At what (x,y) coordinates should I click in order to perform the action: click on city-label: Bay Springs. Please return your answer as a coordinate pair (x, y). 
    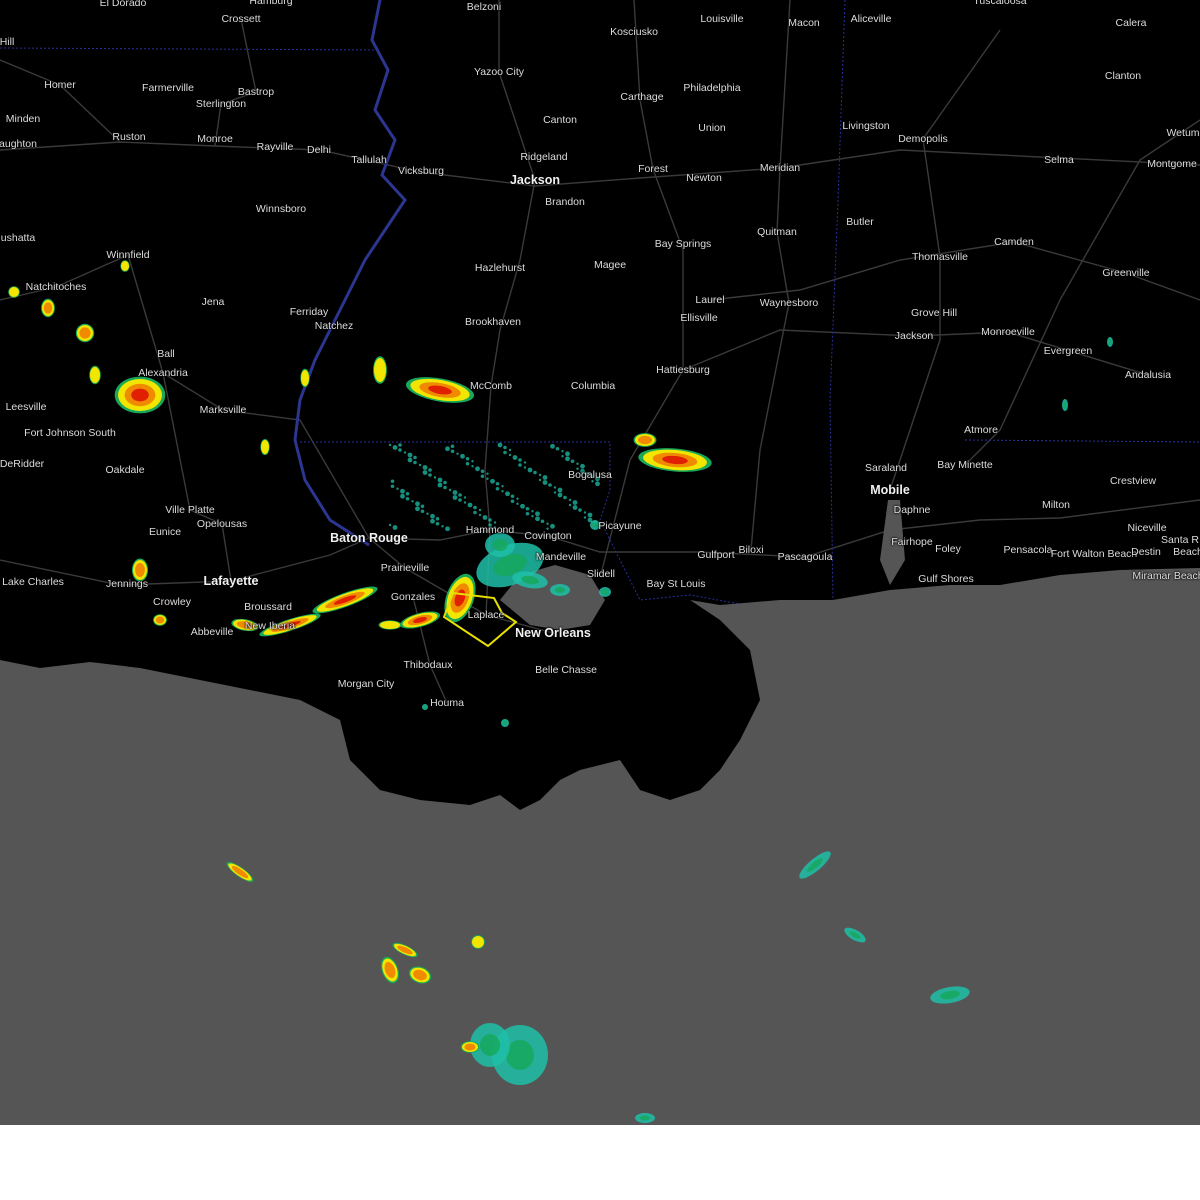
    Looking at the image, I should click on (683, 243).